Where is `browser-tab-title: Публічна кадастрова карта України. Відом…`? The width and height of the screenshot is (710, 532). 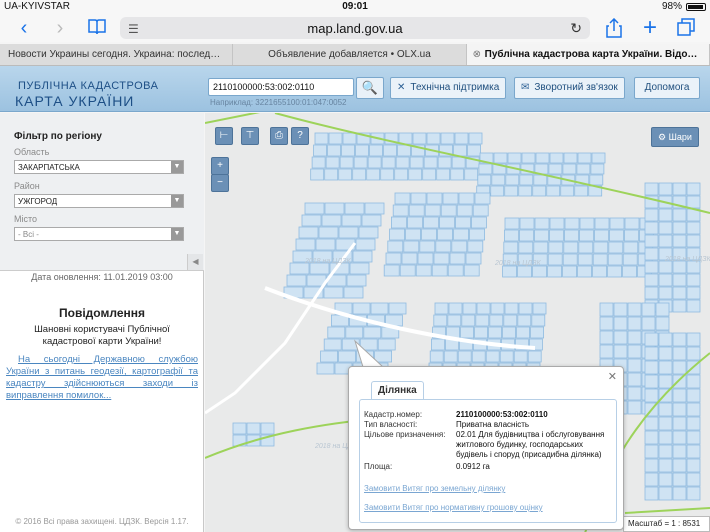 browser-tab-title: Публічна кадастрова карта України. Відом… is located at coordinates (597, 54).